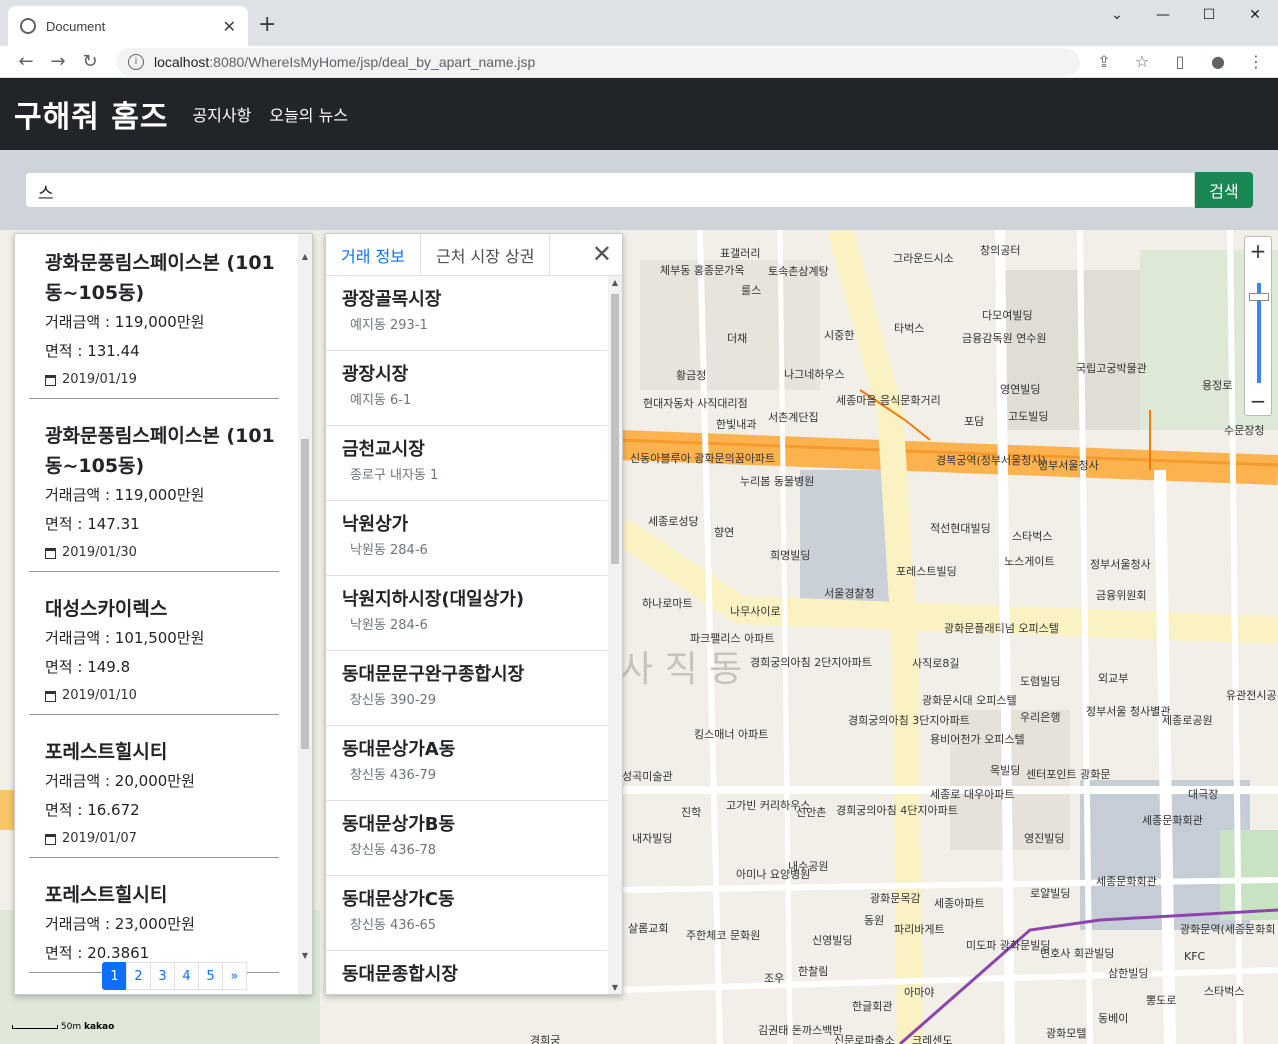 This screenshot has width=1278, height=1044. What do you see at coordinates (466, 613) in the screenshot?
I see `market-item: 낙원지하시장(대일상가) 낙원동 284-6` at bounding box center [466, 613].